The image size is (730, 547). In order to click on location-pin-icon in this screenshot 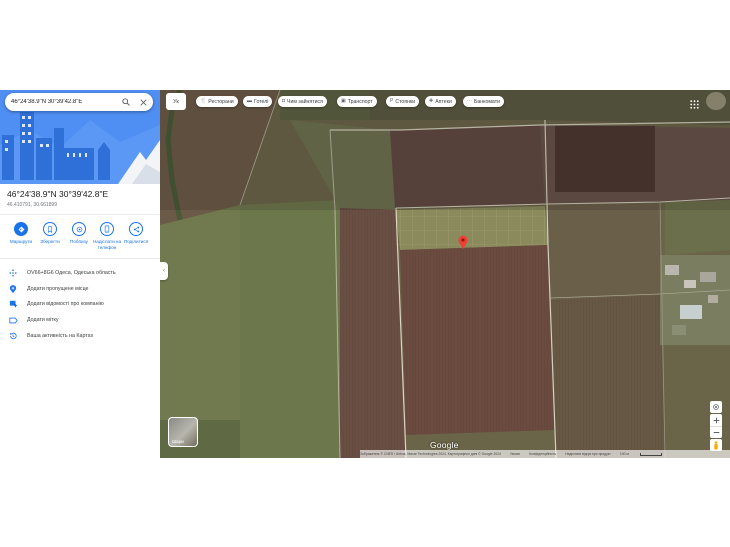, I will do `click(463, 242)`.